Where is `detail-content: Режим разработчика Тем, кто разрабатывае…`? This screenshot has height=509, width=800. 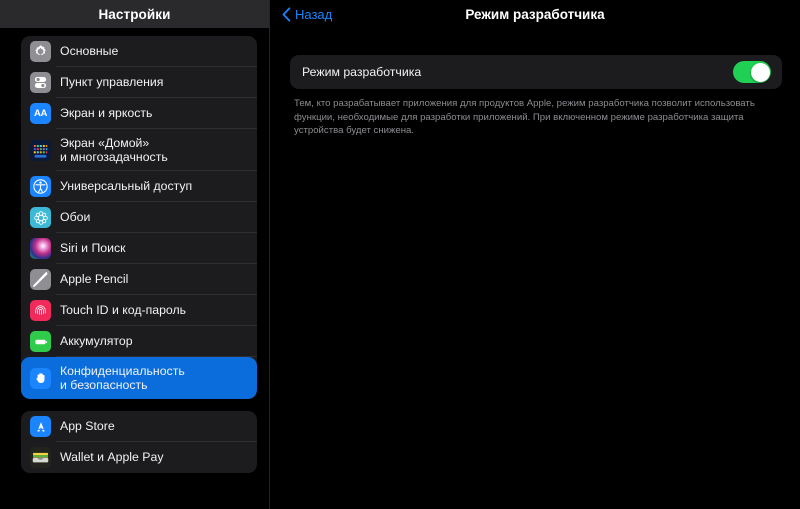
detail-content: Режим разработчика Тем, кто разрабатывае… is located at coordinates (535, 83).